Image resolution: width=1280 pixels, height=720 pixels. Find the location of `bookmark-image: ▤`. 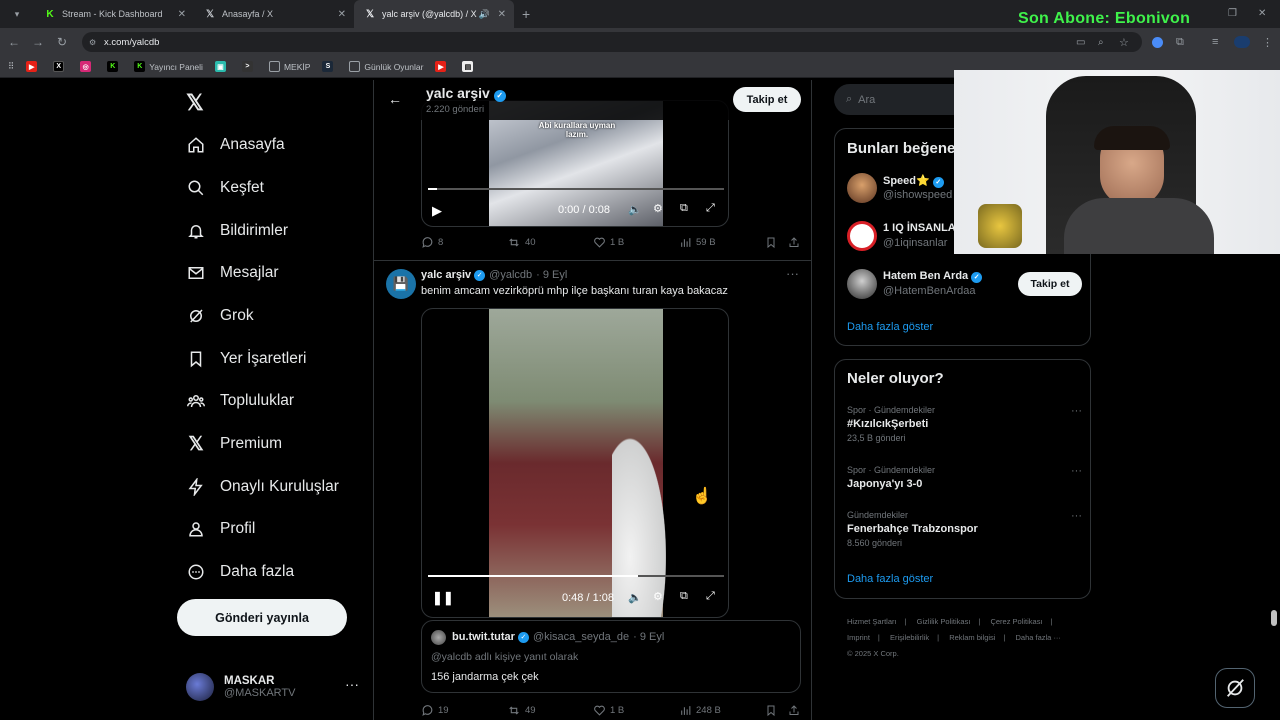

bookmark-image: ▤ is located at coordinates (469, 66).